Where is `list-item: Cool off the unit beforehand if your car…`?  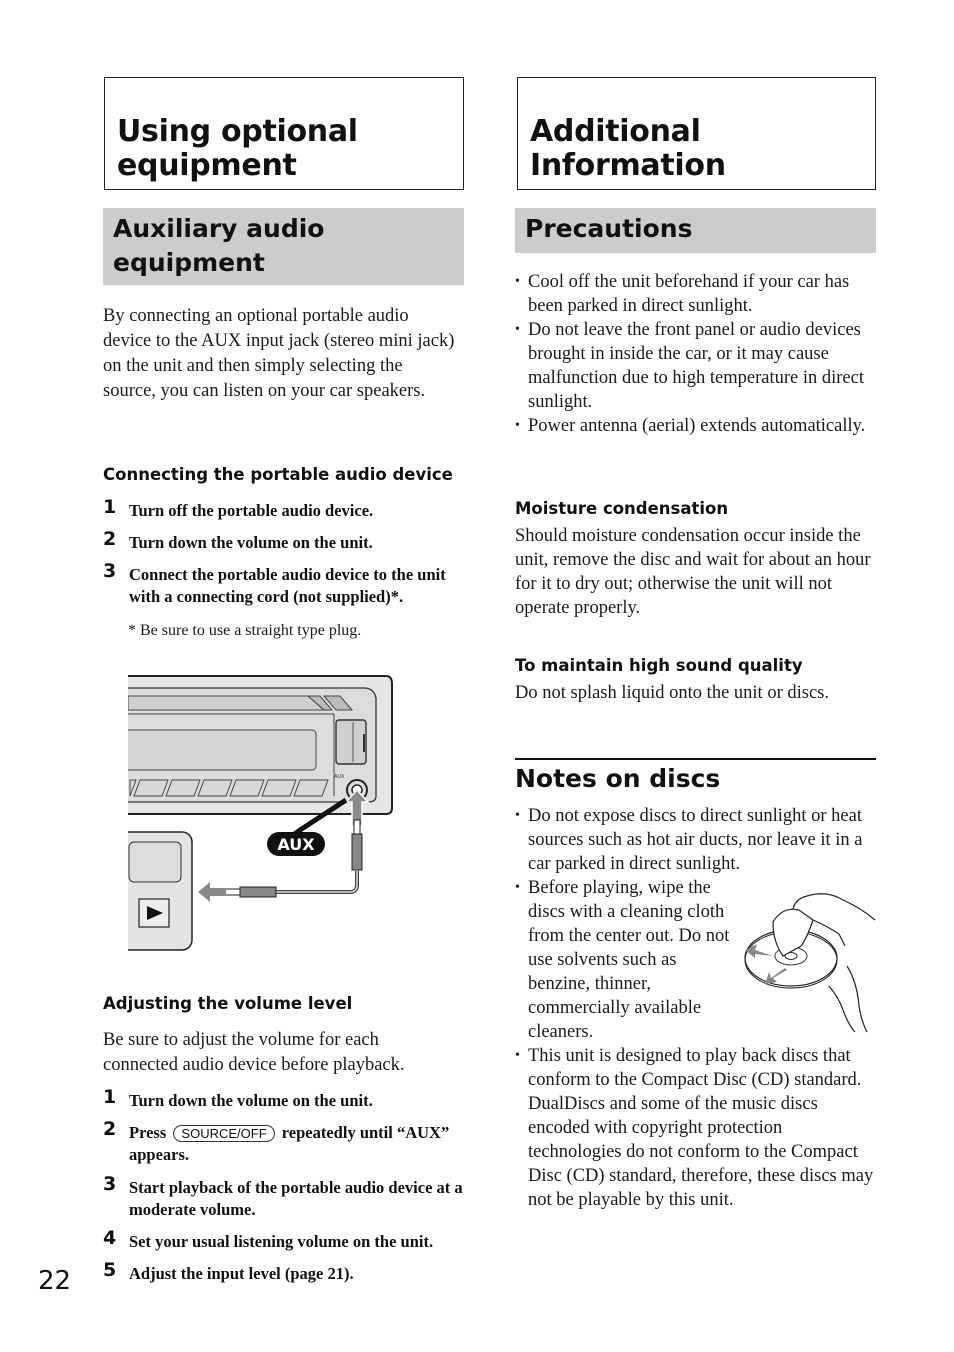
list-item: Cool off the unit beforehand if your car… is located at coordinates (695, 294).